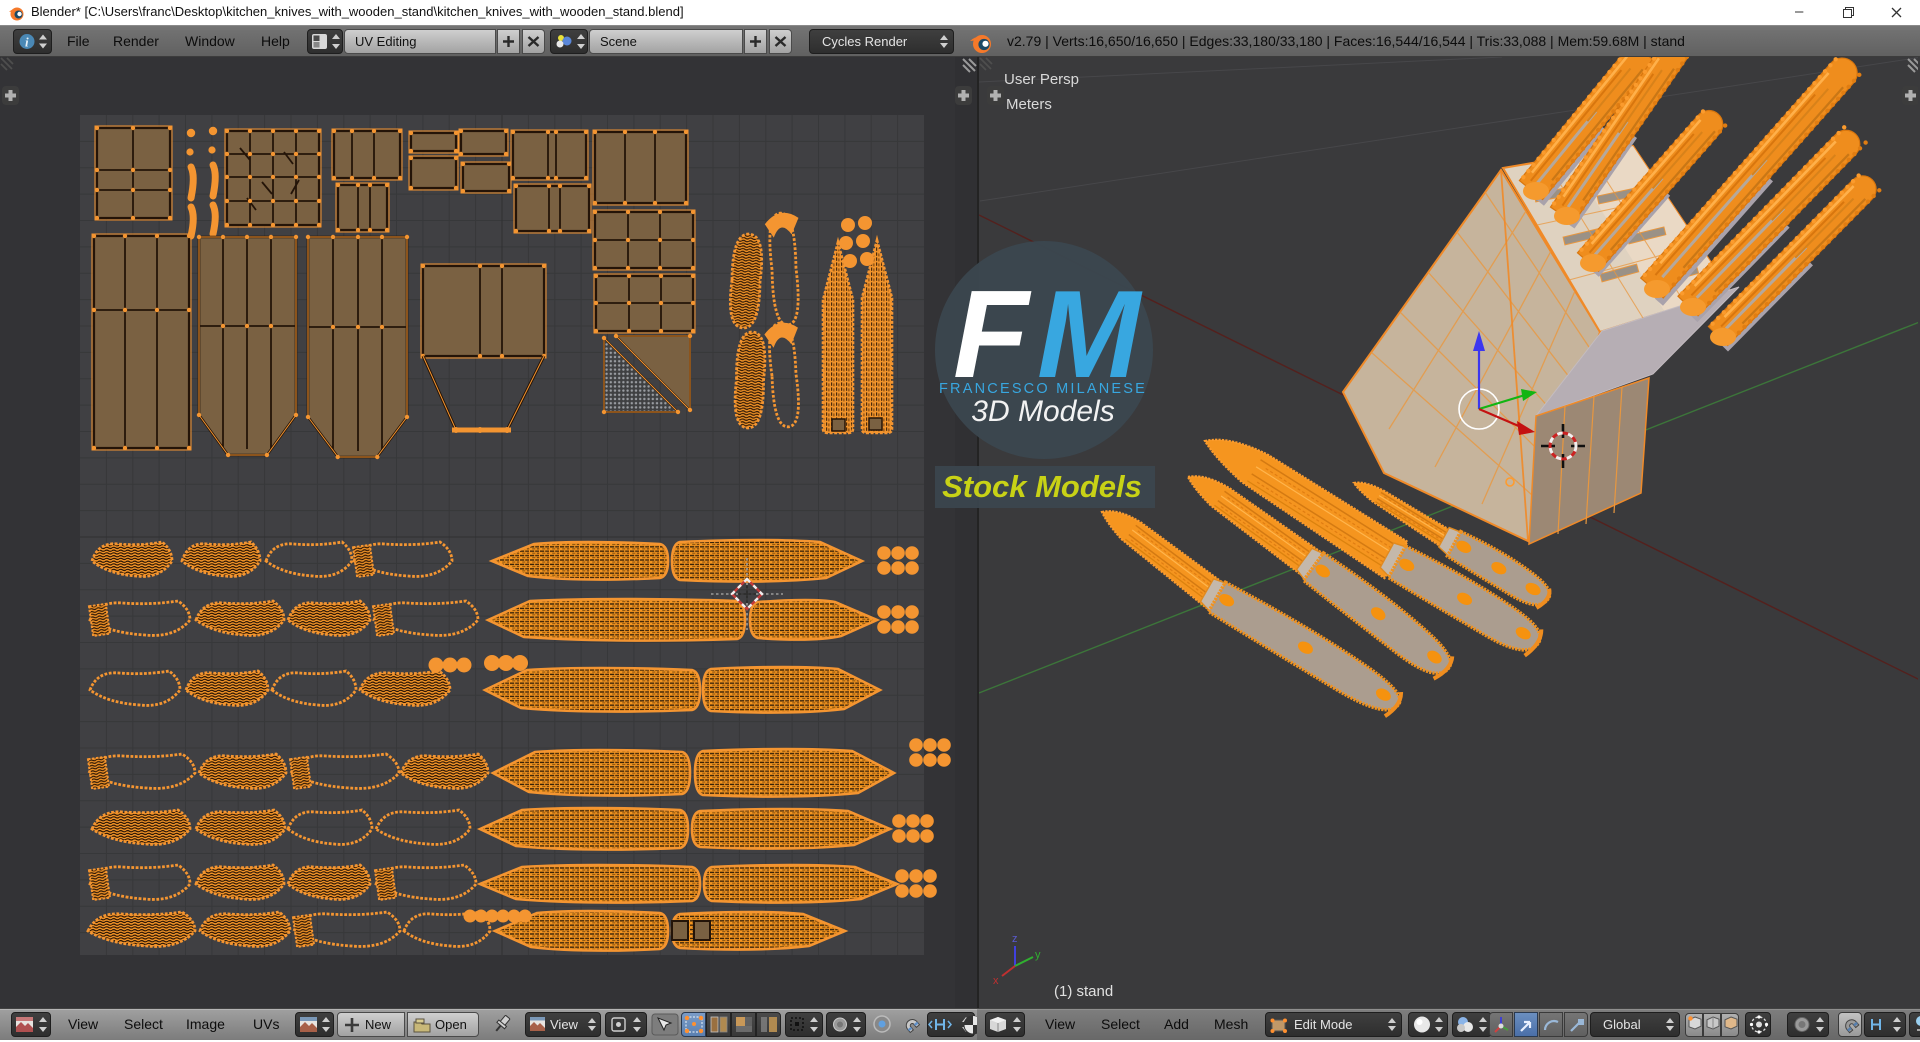  I want to click on svg-text: Meters, so click(1029, 104).